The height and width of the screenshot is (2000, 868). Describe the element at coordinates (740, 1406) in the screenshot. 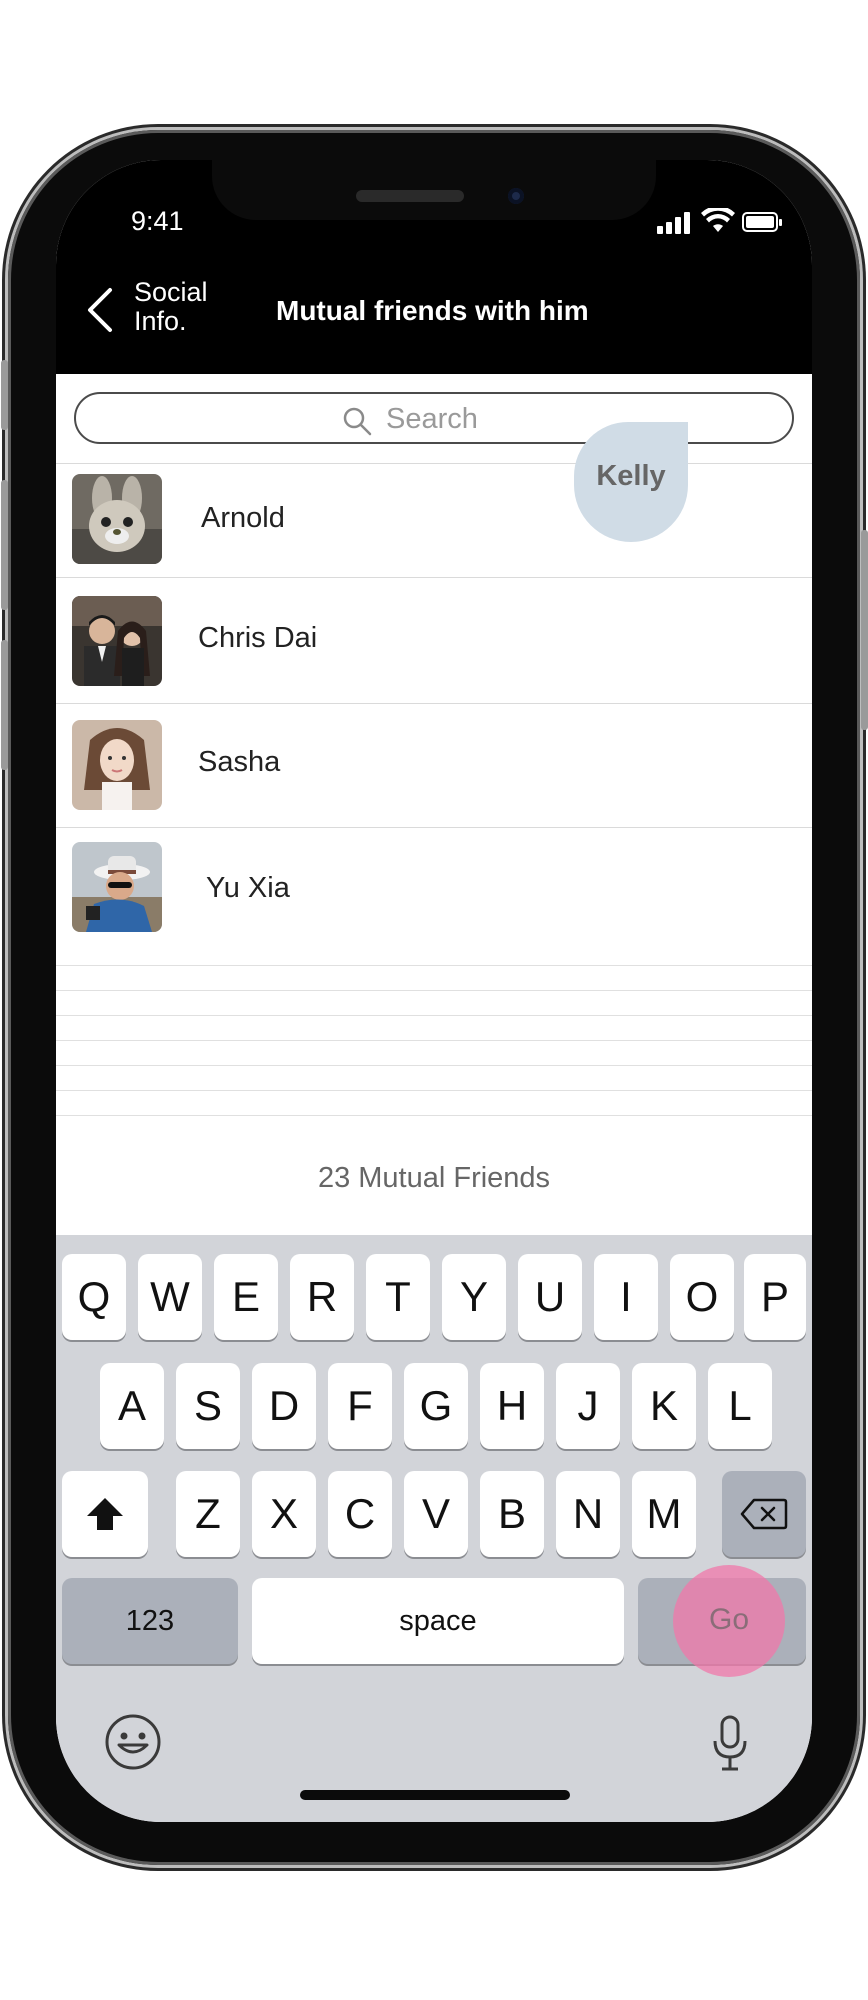

I see `key-l: L` at that location.